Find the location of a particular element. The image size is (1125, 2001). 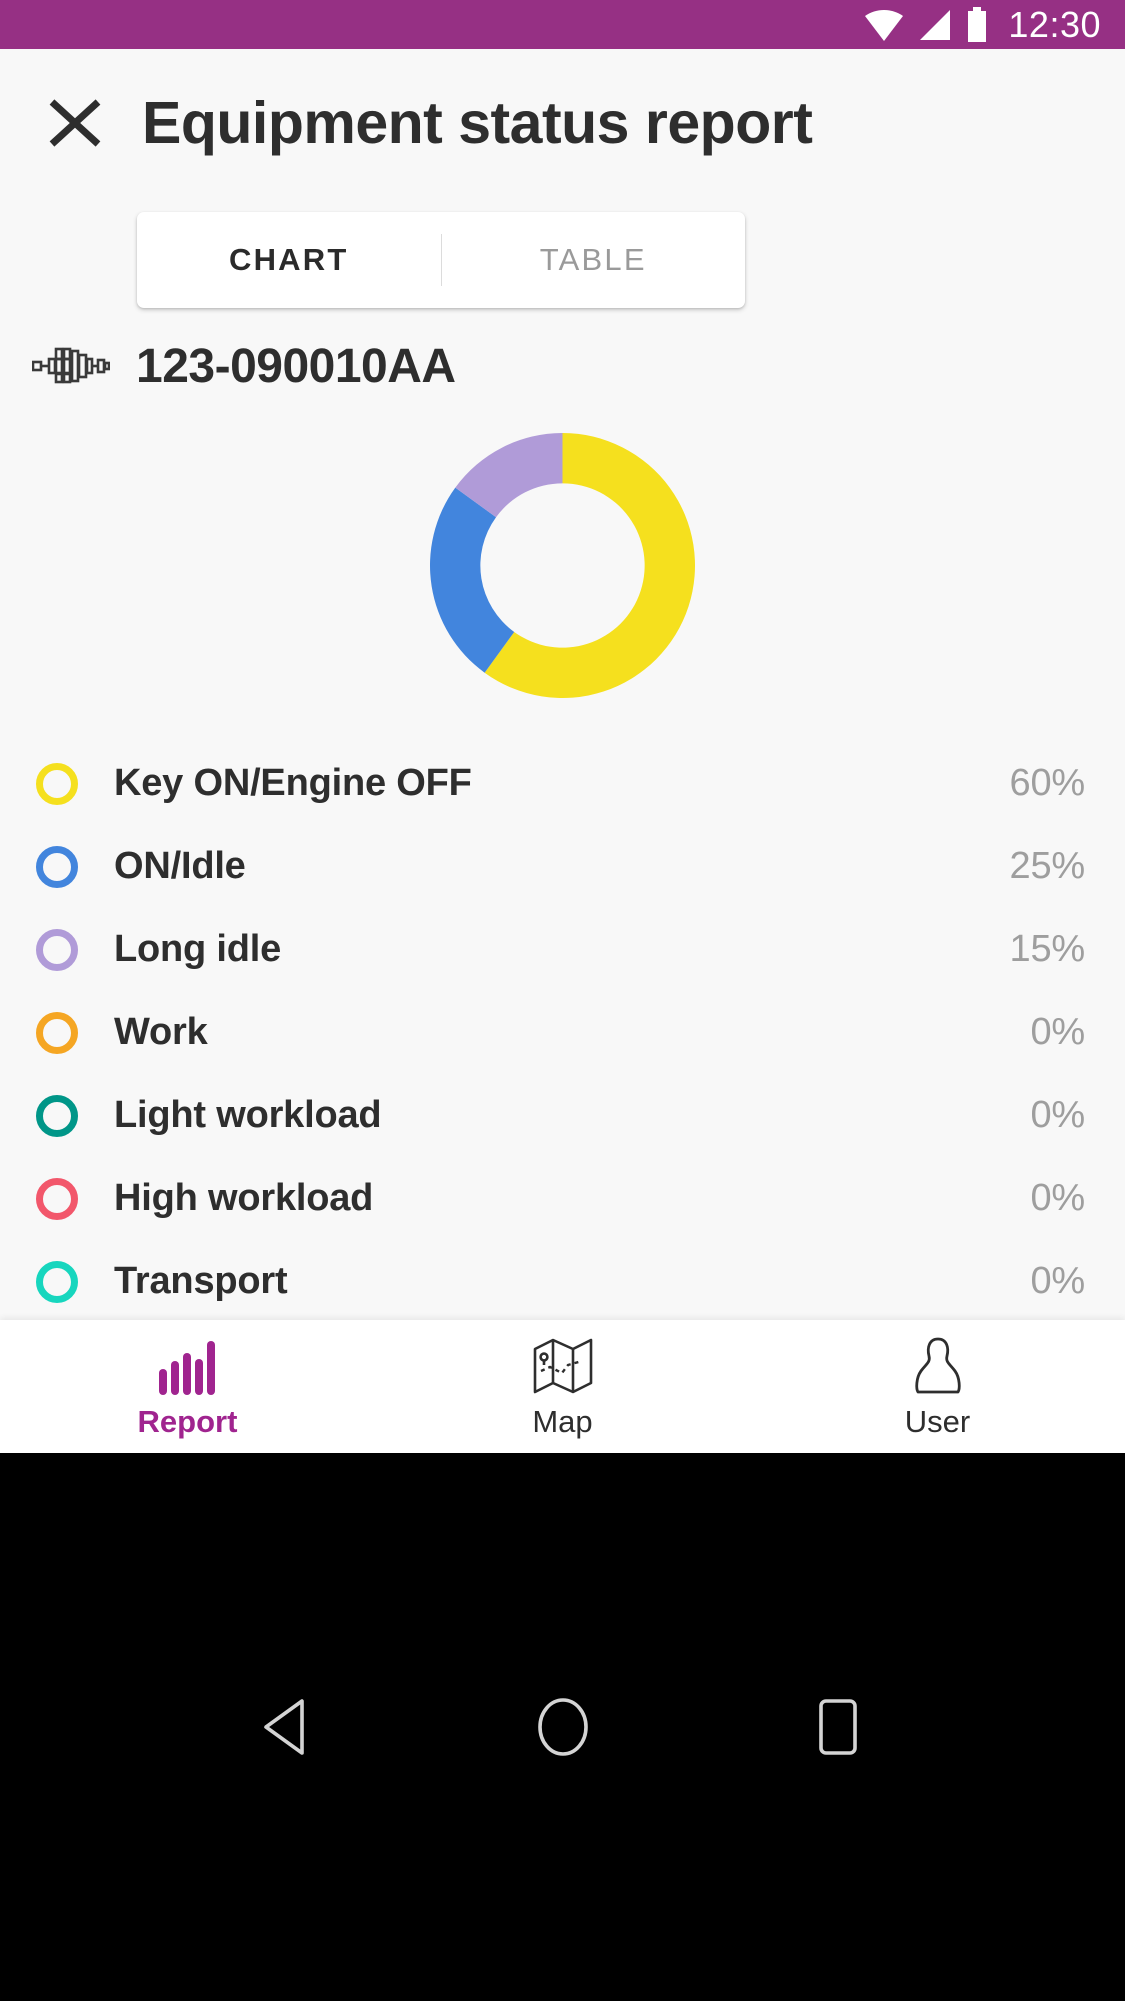

back-triangle-icon is located at coordinates (288, 1727).